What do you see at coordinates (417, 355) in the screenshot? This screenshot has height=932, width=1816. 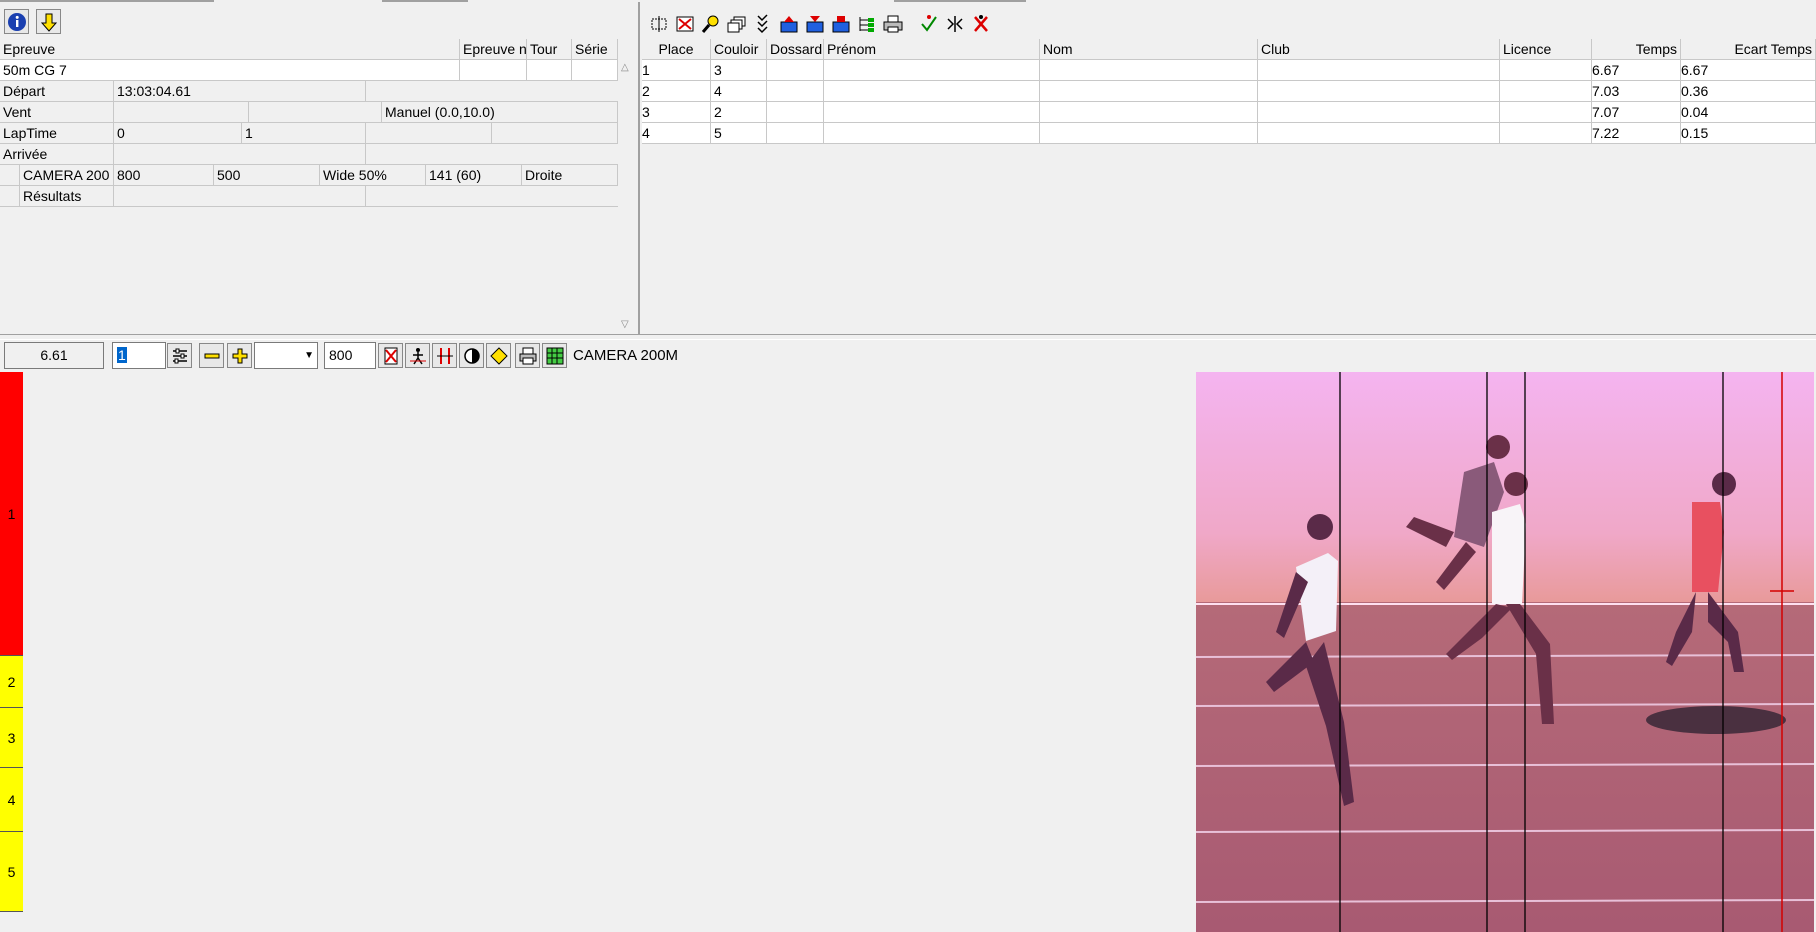 I see `athlete-icon` at bounding box center [417, 355].